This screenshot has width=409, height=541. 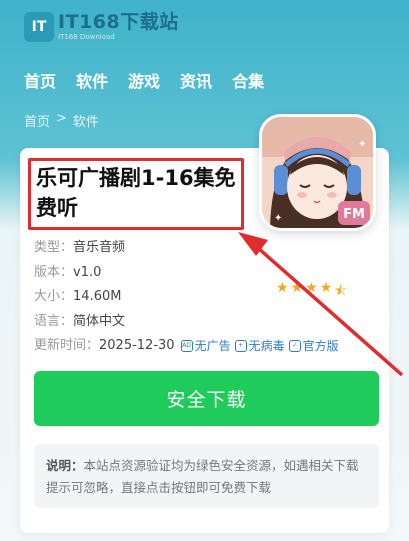 What do you see at coordinates (204, 28) in the screenshot?
I see `site-header: IT IT168下载站 IT168 Download` at bounding box center [204, 28].